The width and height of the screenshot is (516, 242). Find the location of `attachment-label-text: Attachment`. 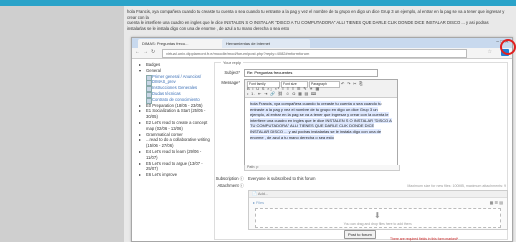

attachment-label-text: Attachment is located at coordinates (228, 185).